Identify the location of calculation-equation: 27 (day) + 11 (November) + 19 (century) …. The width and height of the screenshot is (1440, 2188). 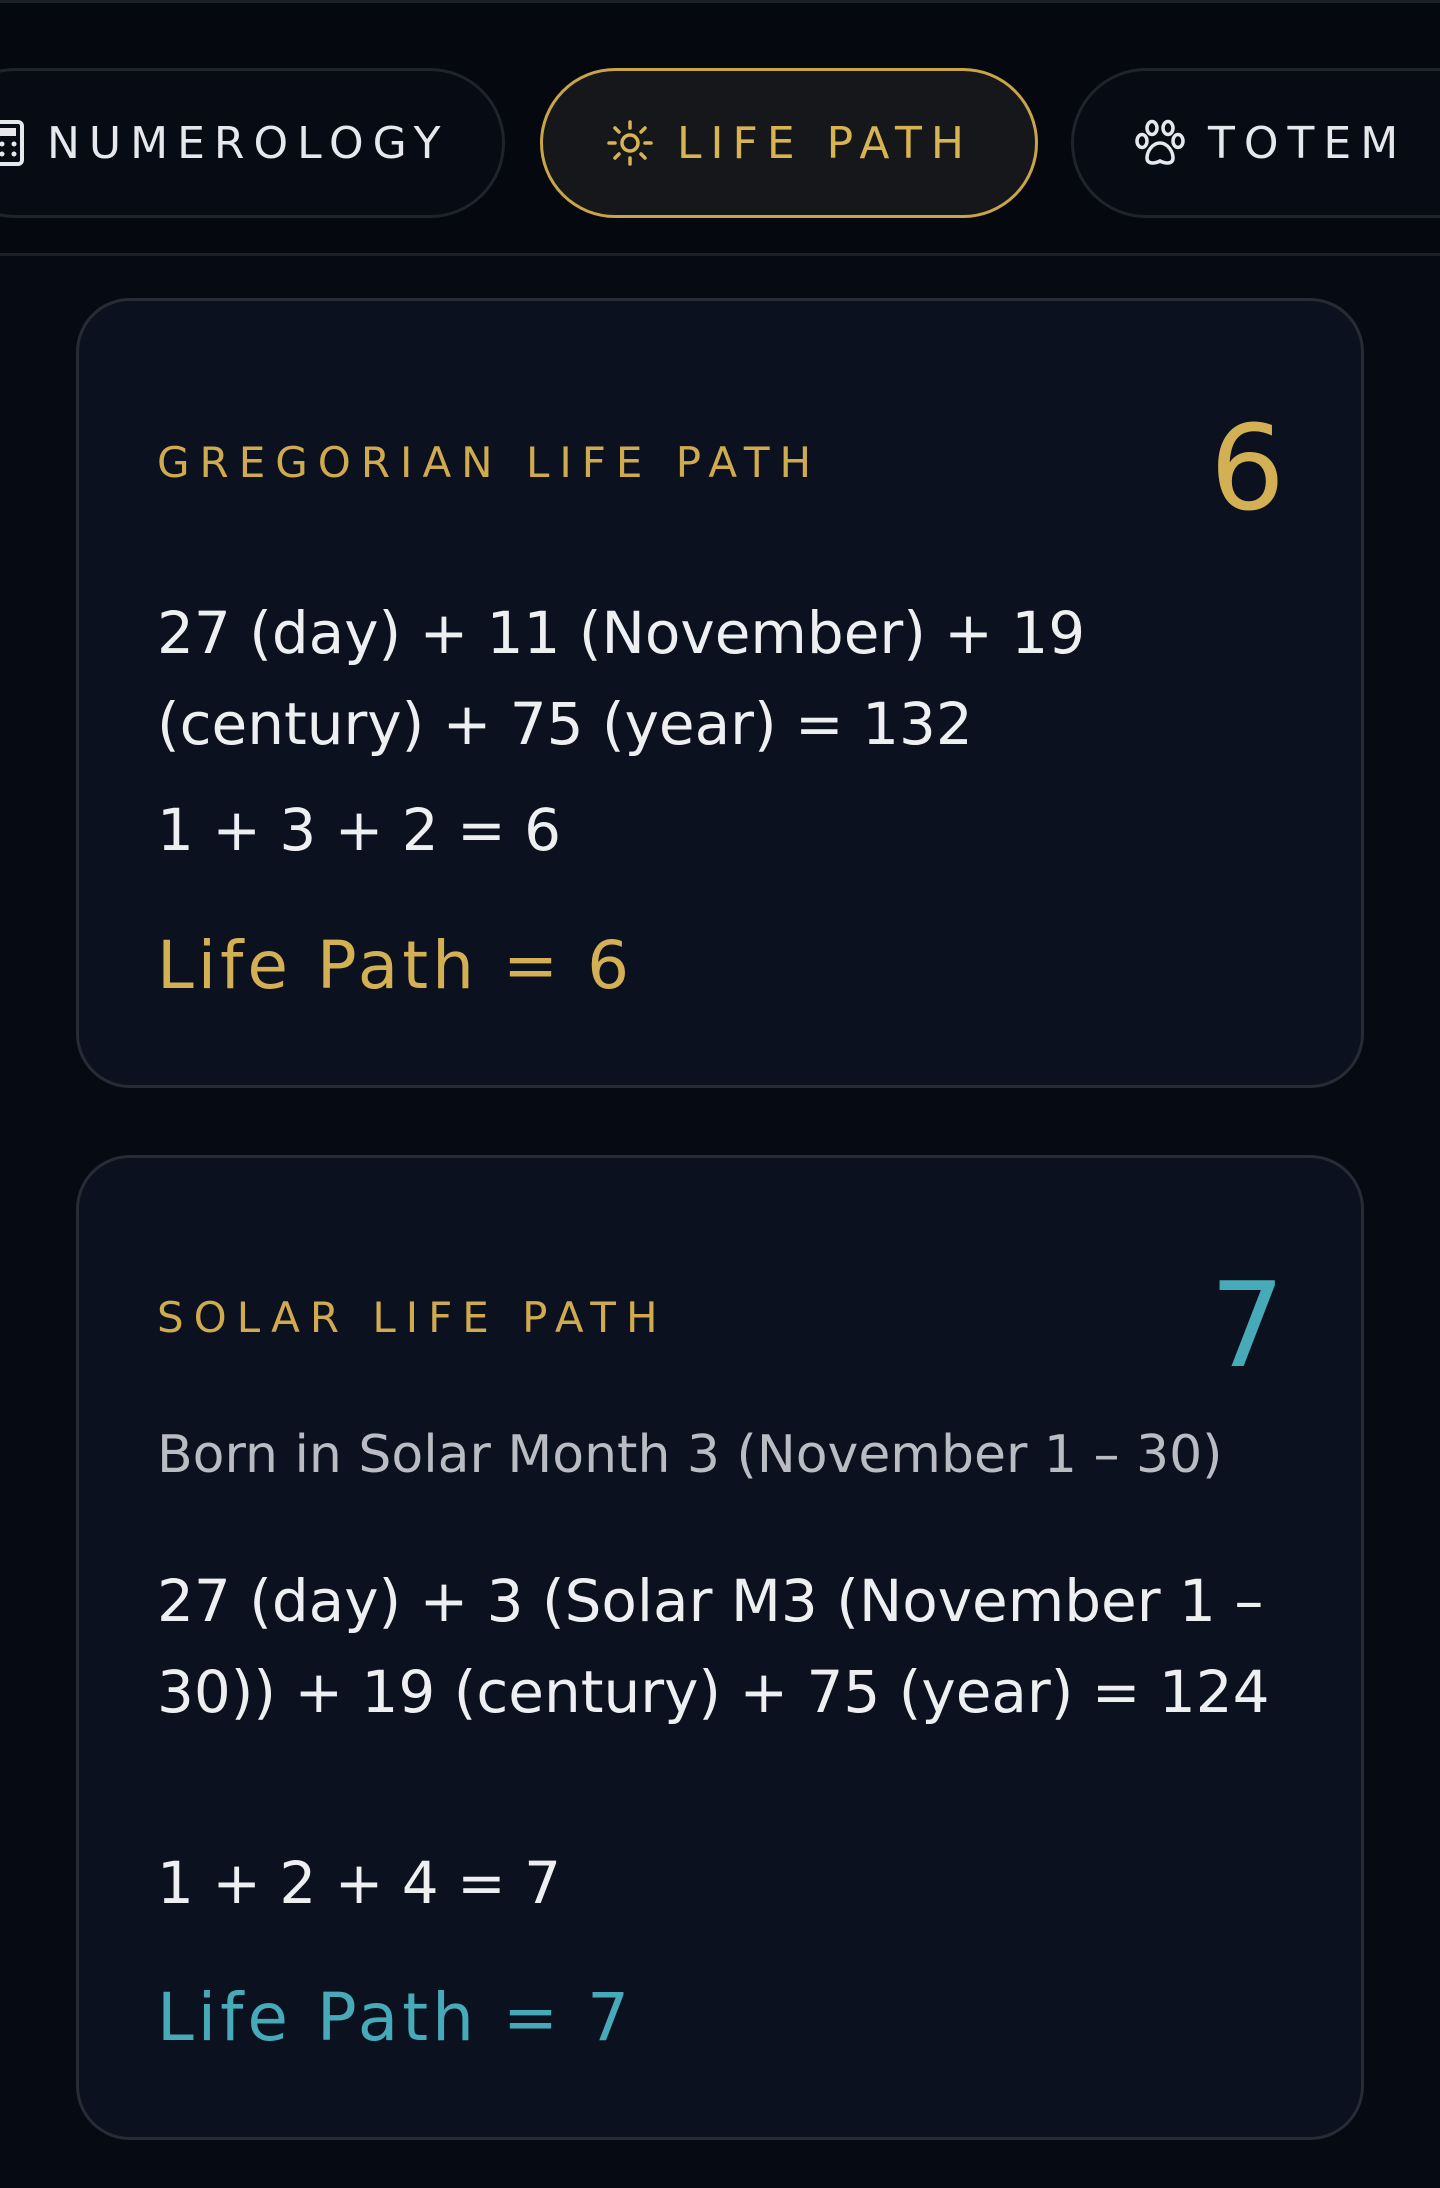
(621, 678).